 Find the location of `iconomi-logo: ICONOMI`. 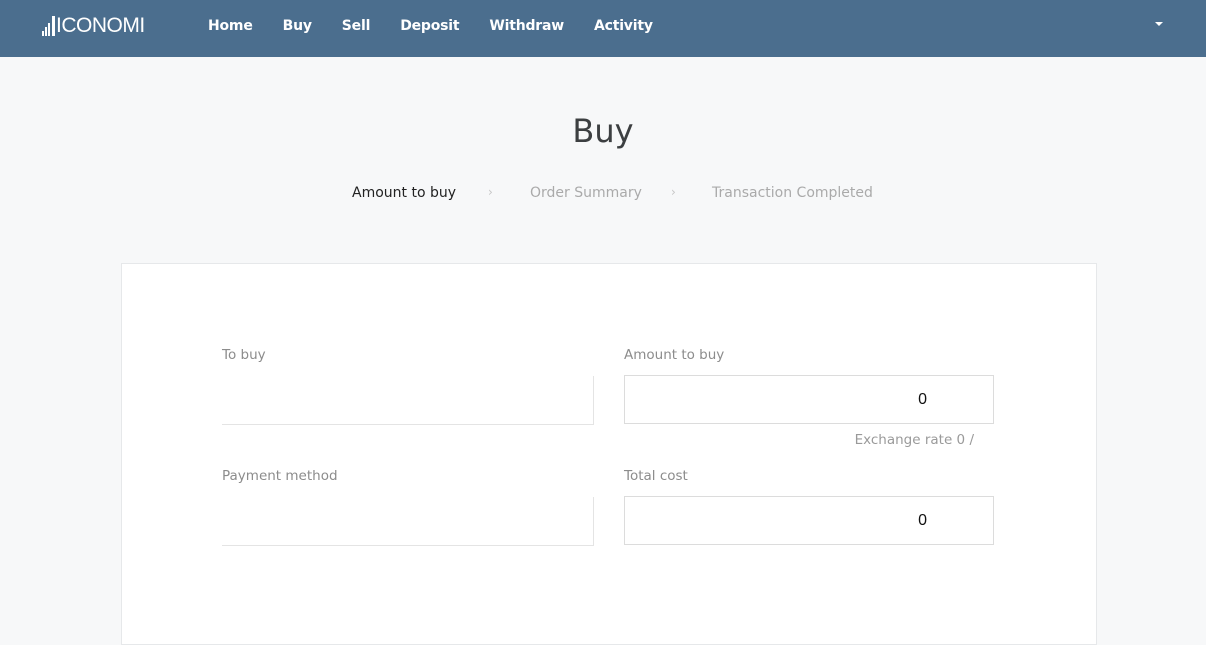

iconomi-logo: ICONOMI is located at coordinates (93, 26).